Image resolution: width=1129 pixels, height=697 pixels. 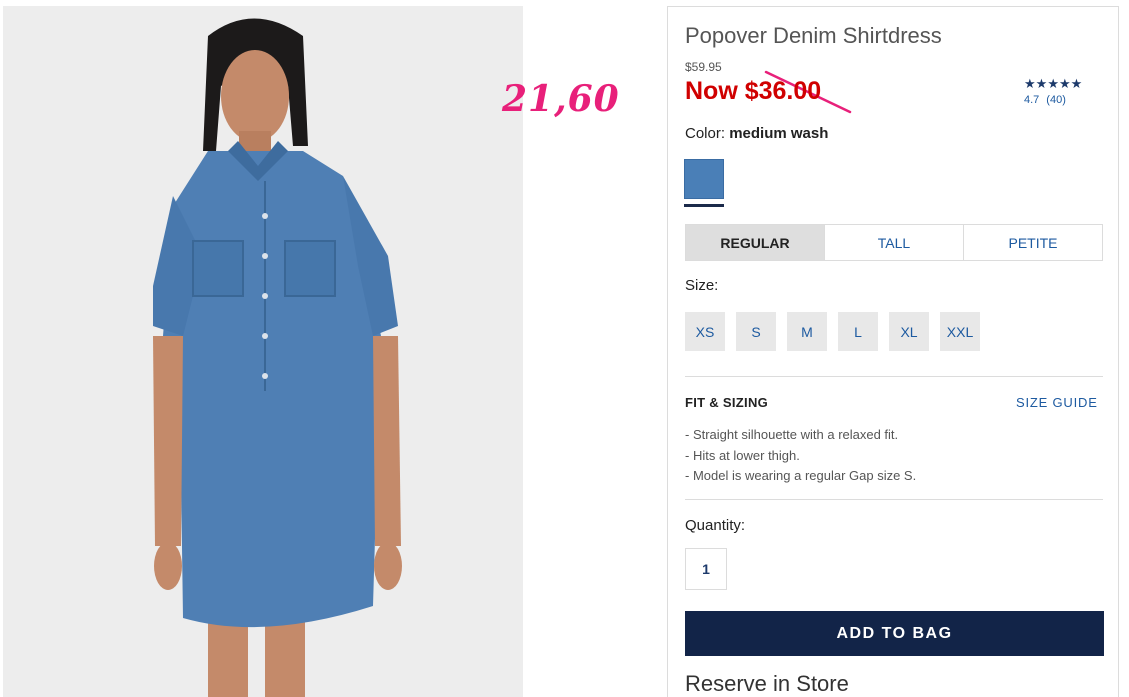 I want to click on size-button-xxl: XXL, so click(x=960, y=331).